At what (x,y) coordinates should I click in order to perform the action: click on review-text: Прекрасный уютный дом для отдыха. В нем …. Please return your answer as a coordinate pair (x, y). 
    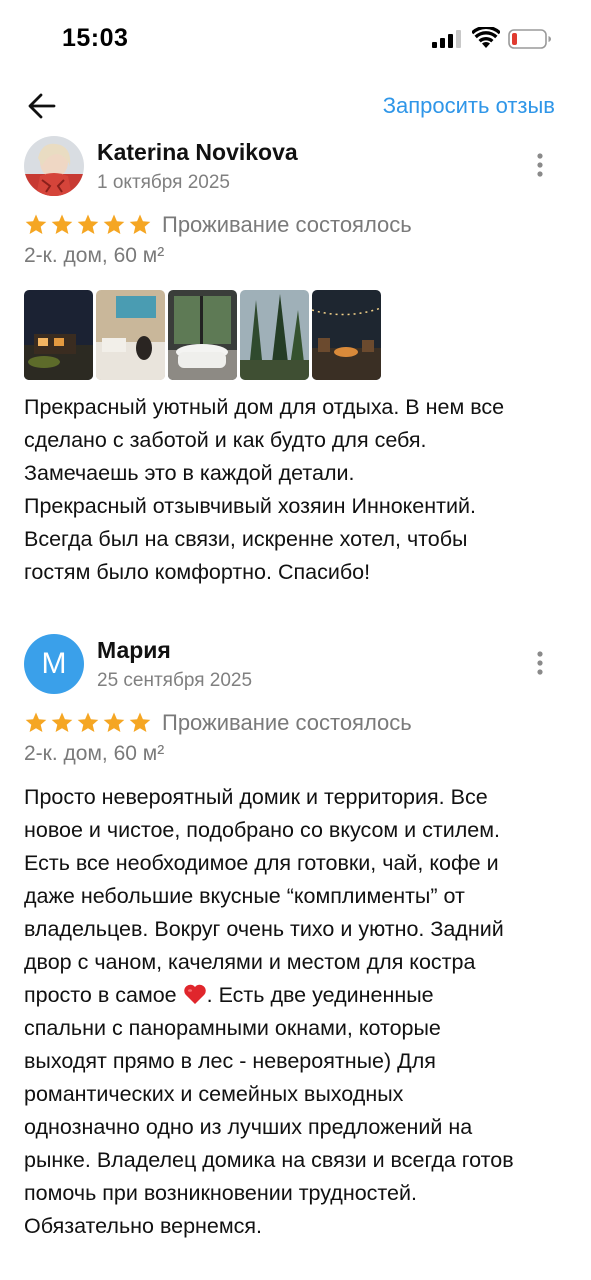
    Looking at the image, I should click on (264, 489).